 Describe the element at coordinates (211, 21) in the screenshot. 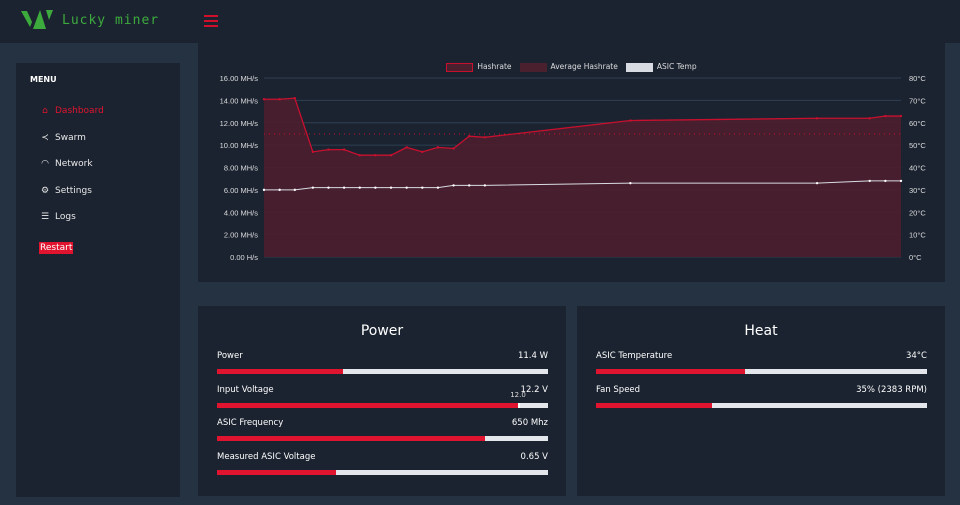

I see `menu-toggle-button` at that location.